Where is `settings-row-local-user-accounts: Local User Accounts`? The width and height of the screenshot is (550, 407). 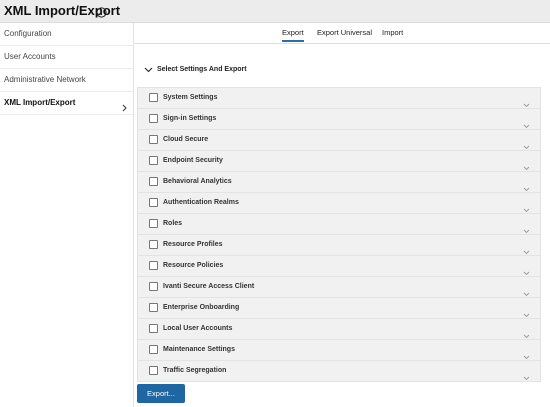
settings-row-local-user-accounts: Local User Accounts is located at coordinates (339, 328).